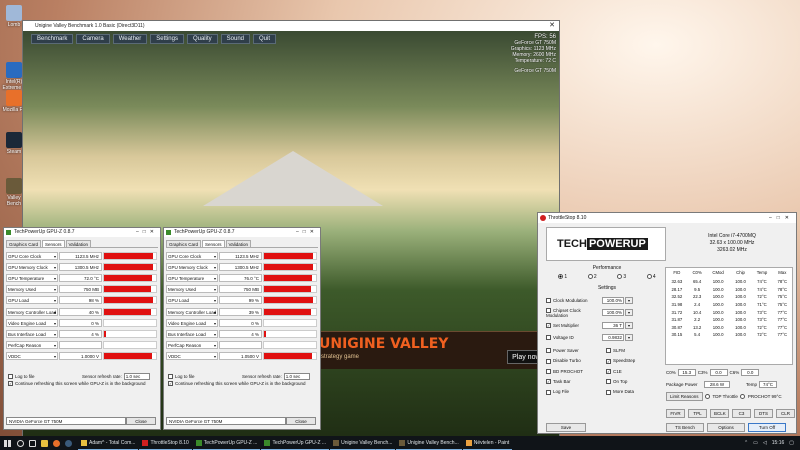 The width and height of the screenshot is (800, 450). Describe the element at coordinates (576, 371) in the screenshot. I see `option-bd-prochot: BD PROCHOT` at that location.